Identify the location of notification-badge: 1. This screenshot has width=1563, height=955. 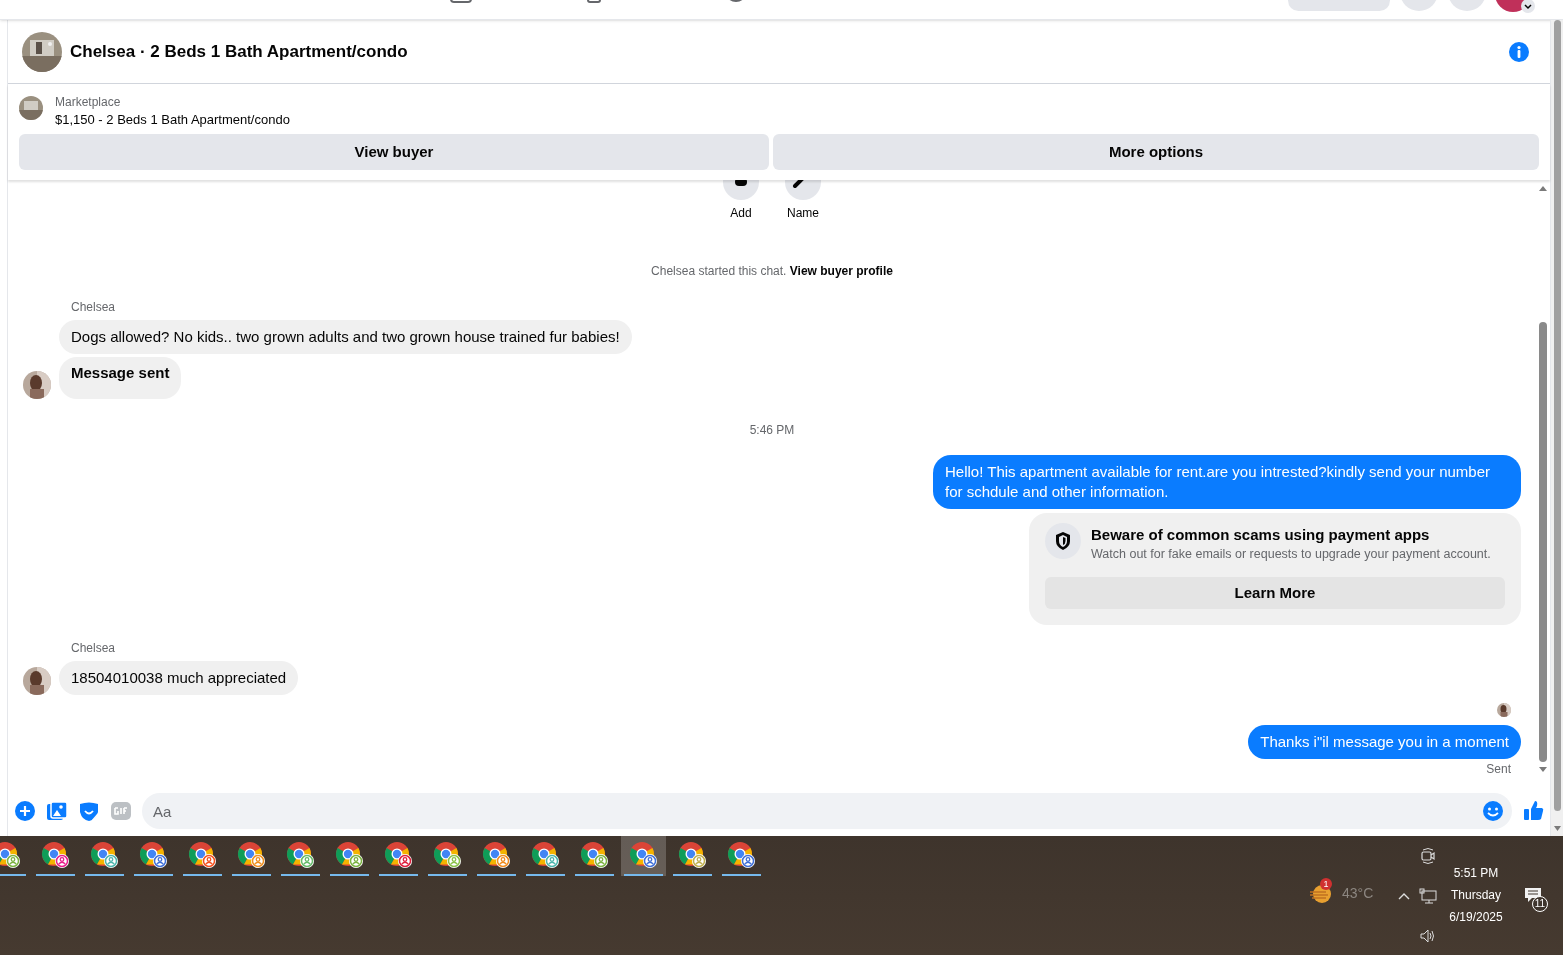
(1326, 884).